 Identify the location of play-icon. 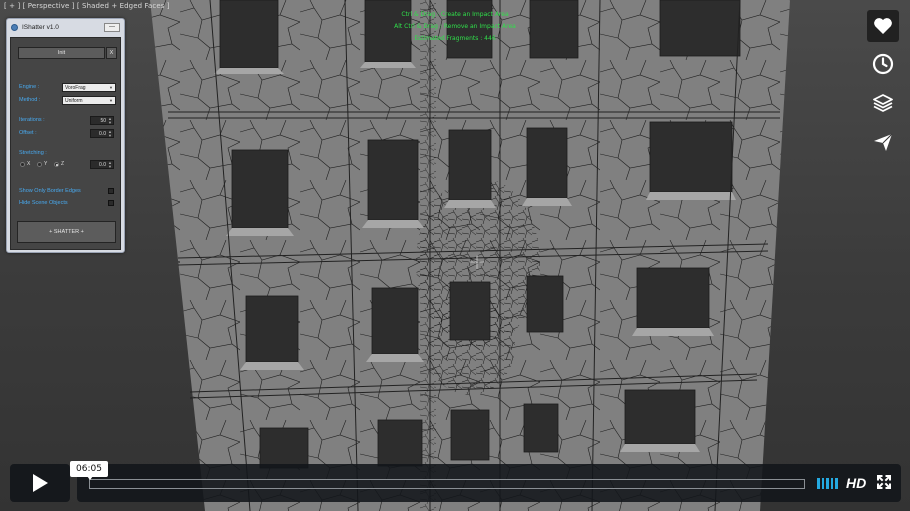
(40, 483).